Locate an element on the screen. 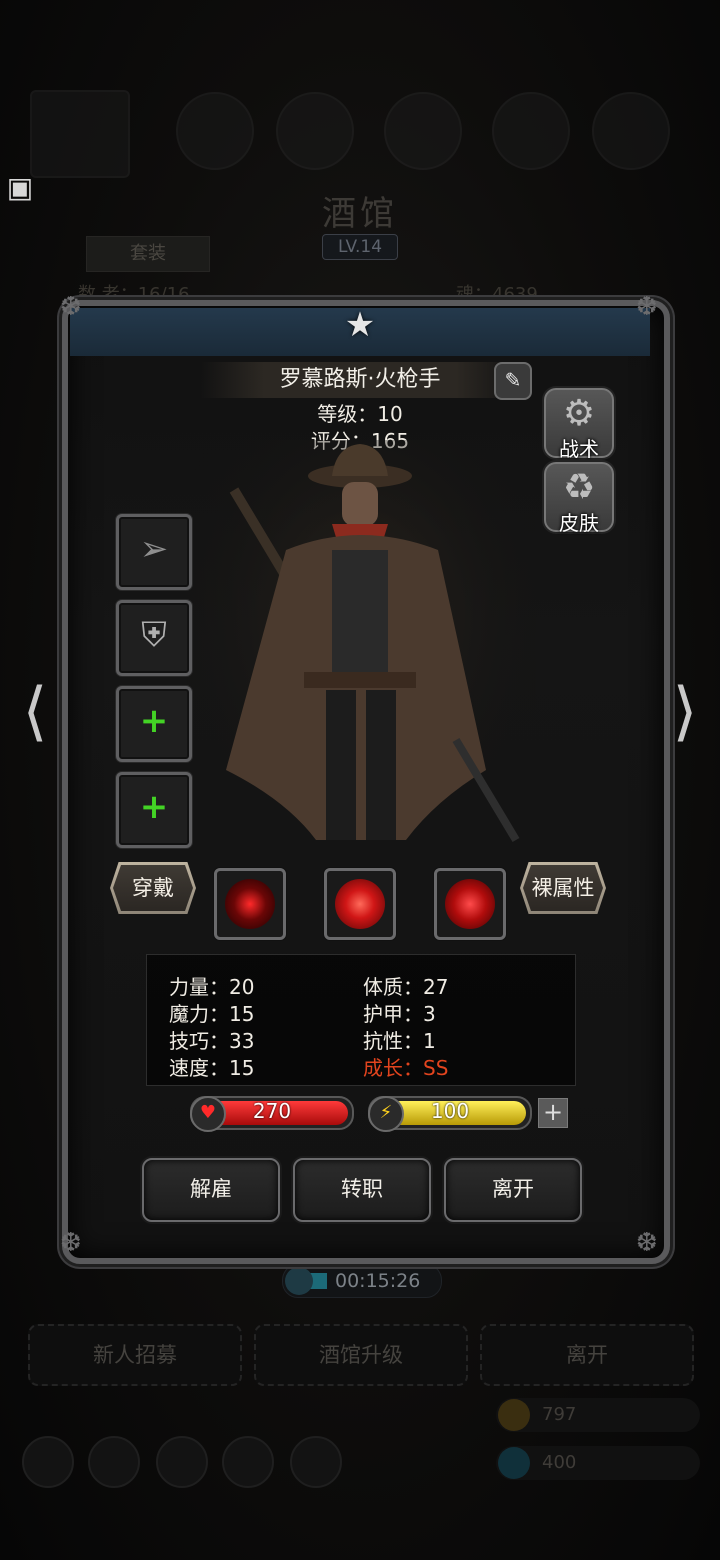 This screenshot has width=720, height=1560. dismiss-button: 解雇 is located at coordinates (211, 1190).